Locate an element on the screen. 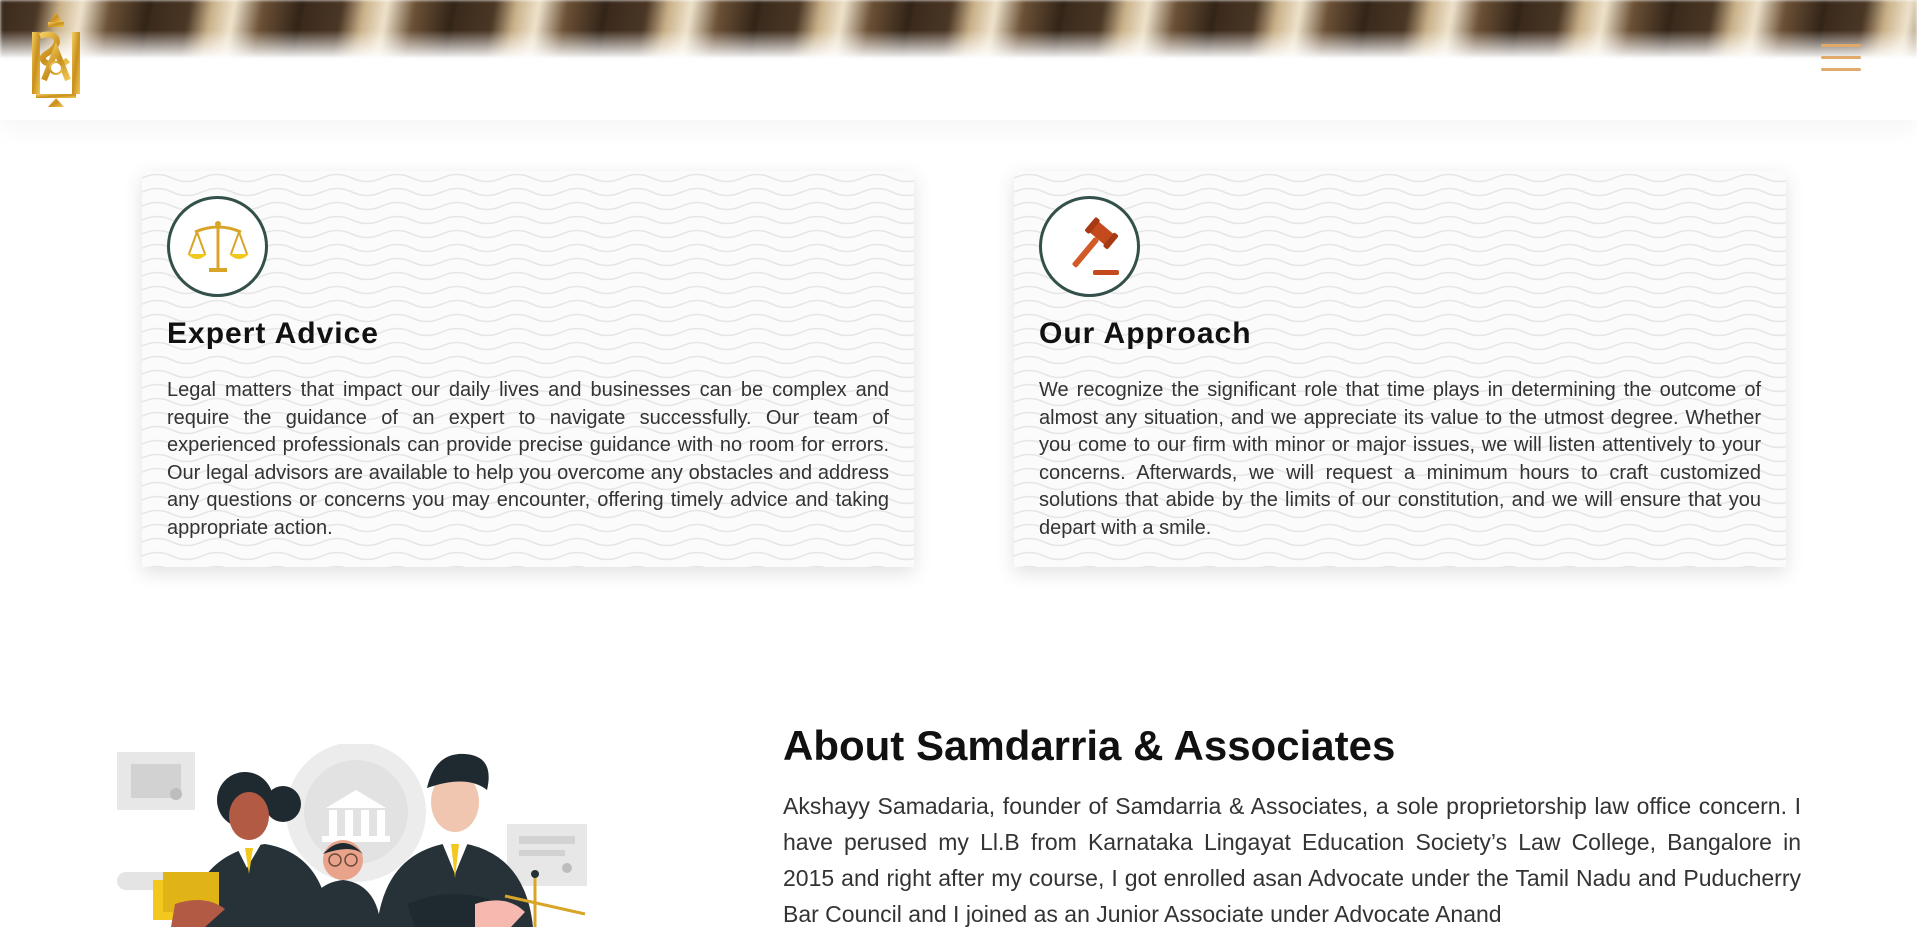  card-title: Expert Advice is located at coordinates (273, 333).